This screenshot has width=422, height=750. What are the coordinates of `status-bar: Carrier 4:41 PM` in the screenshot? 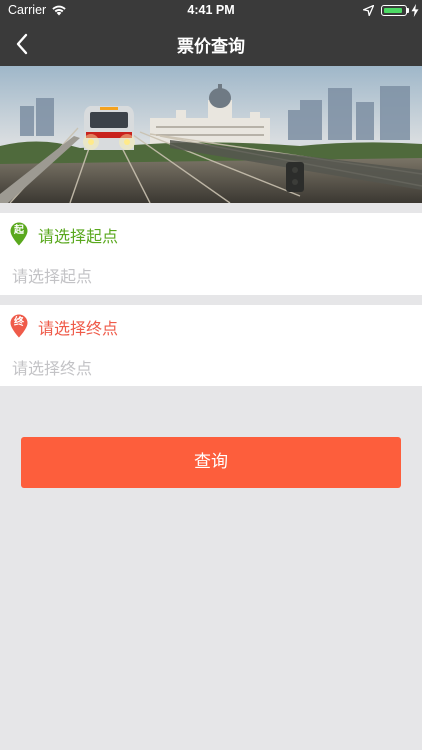 It's located at (211, 11).